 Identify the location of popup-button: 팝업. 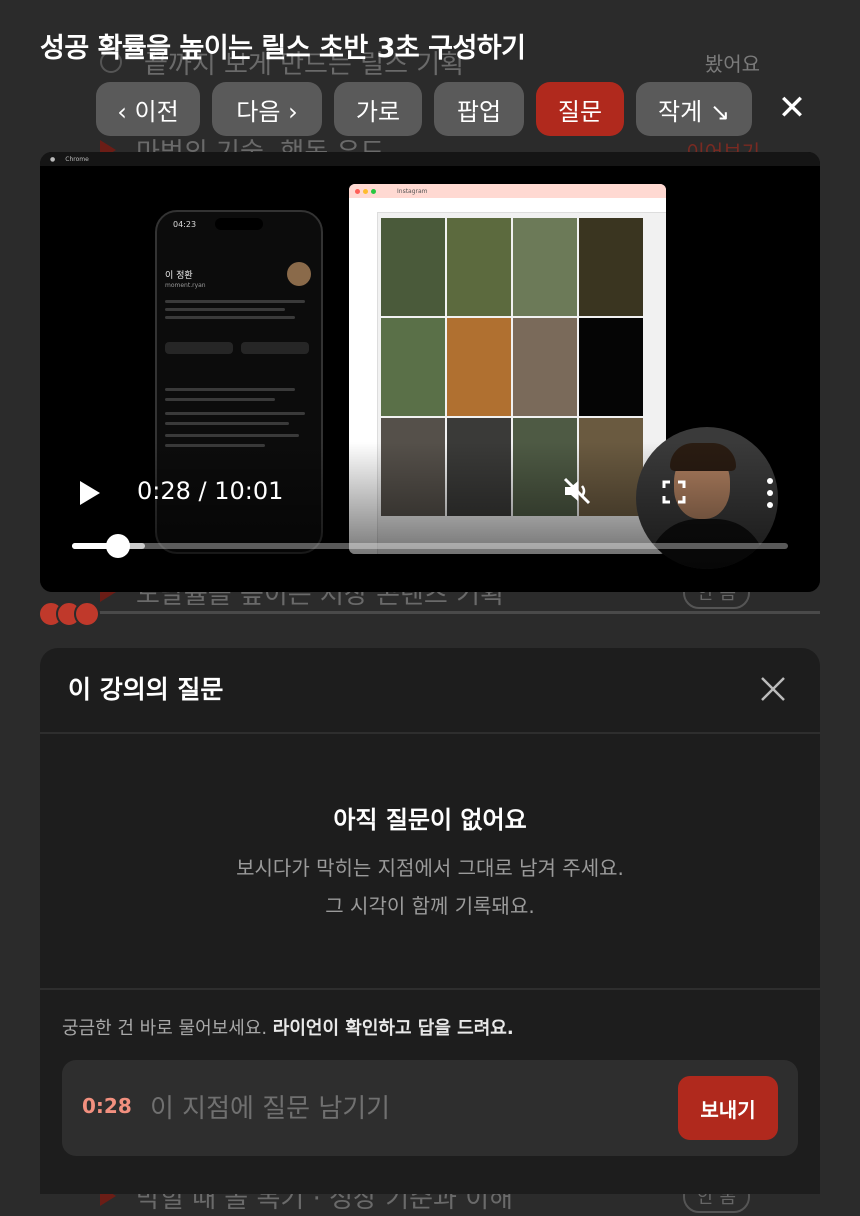
(479, 109).